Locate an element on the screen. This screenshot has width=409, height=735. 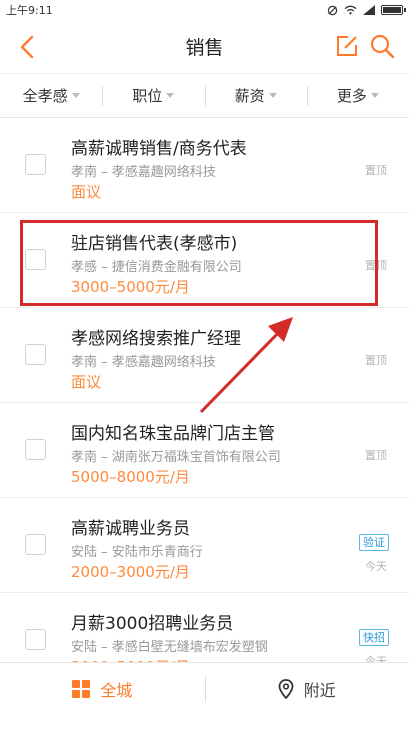
status-icons is located at coordinates (366, 10).